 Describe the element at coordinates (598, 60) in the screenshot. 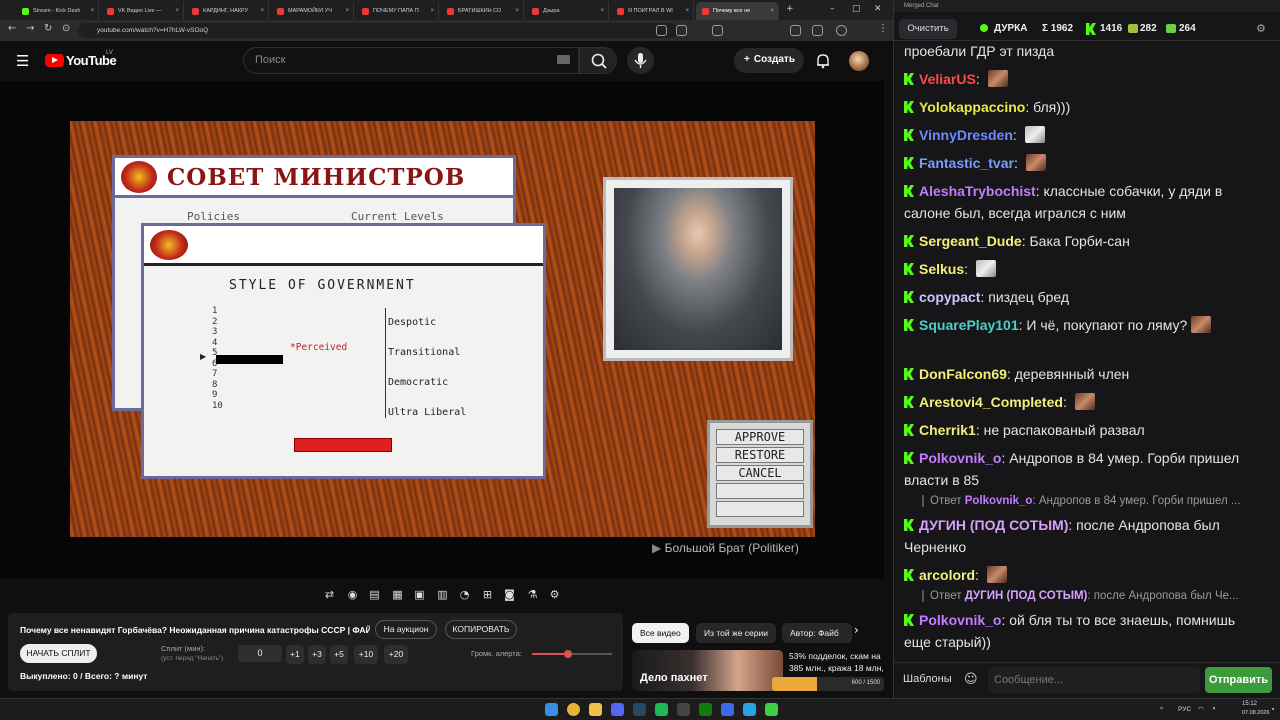

I see `search-button` at that location.